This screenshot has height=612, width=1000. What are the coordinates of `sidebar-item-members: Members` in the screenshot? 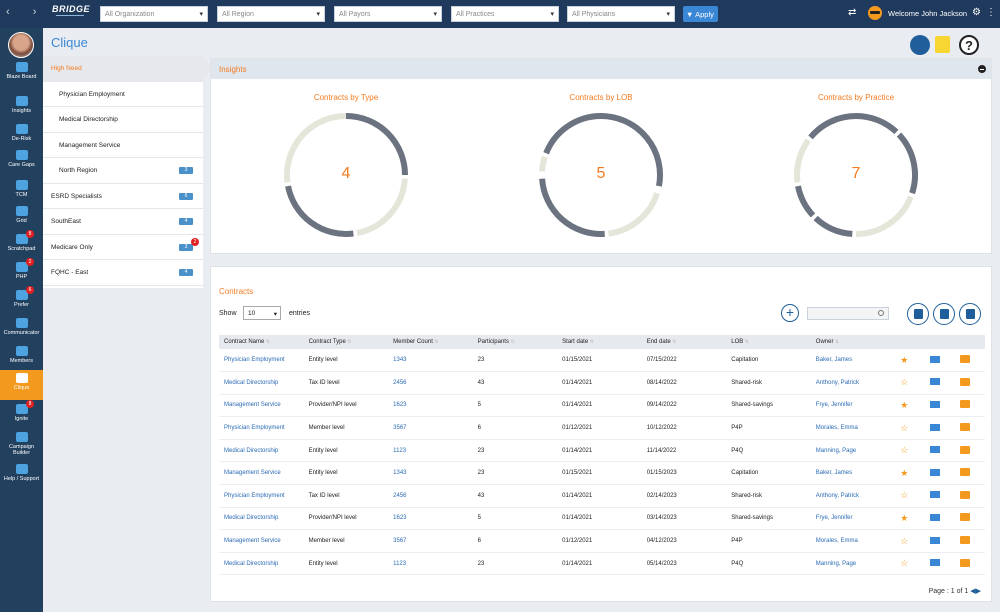 It's located at (21, 355).